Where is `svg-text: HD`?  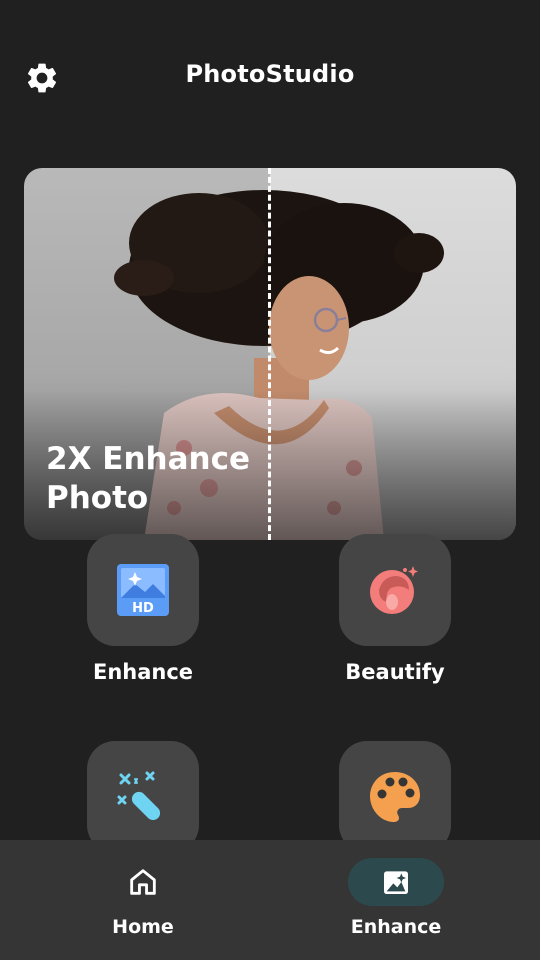
svg-text: HD is located at coordinates (143, 608).